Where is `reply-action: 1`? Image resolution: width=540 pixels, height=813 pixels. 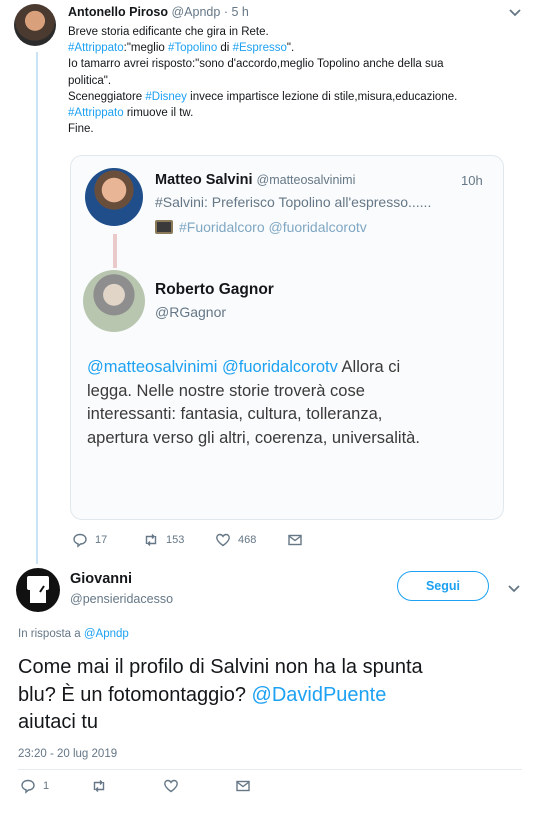
reply-action: 1 is located at coordinates (34, 786).